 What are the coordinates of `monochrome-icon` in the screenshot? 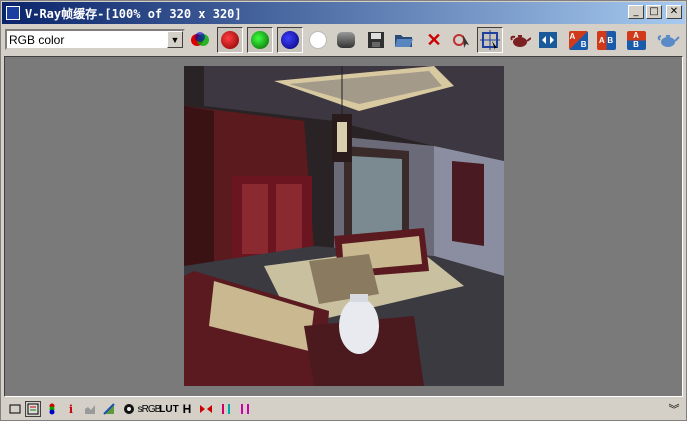 It's located at (346, 40).